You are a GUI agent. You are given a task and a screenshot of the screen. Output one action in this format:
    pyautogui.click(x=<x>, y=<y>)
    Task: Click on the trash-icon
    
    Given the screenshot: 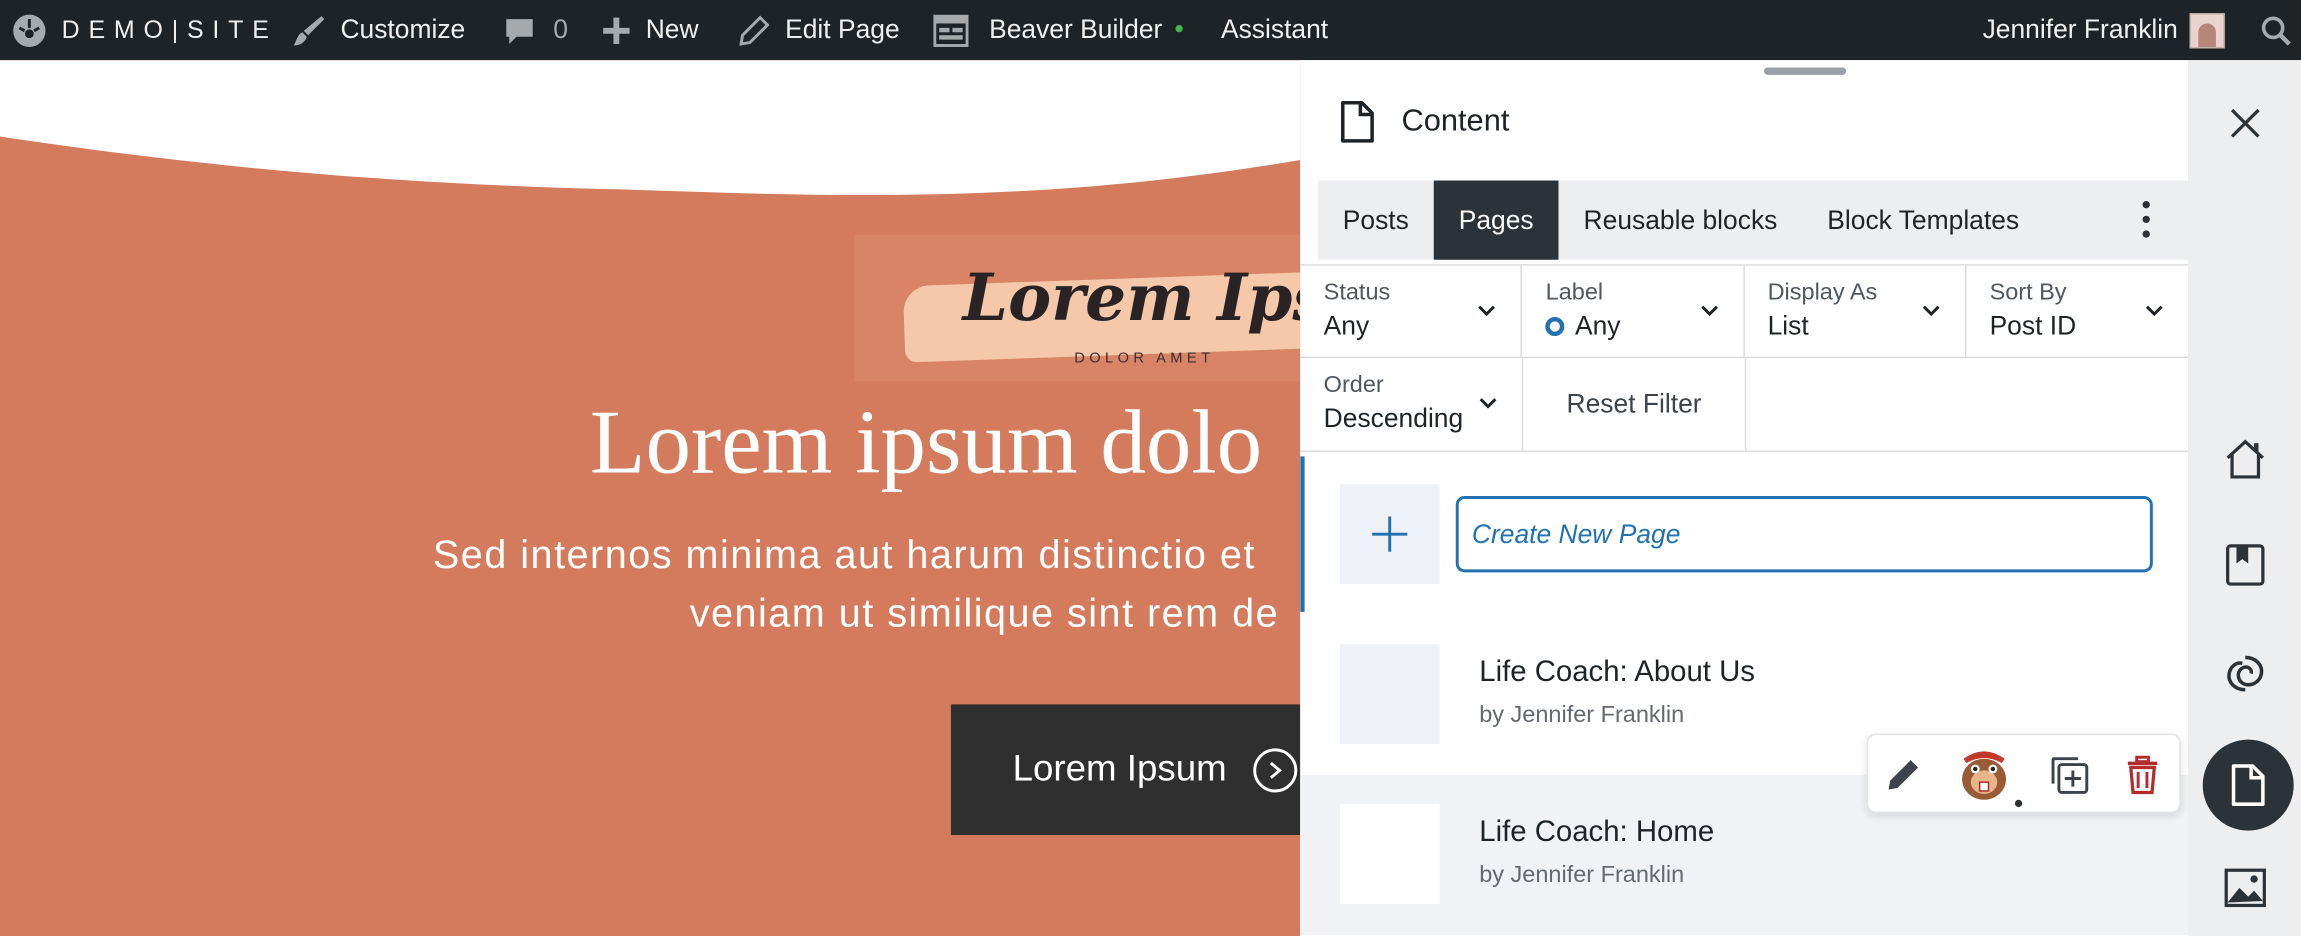 What is the action you would take?
    pyautogui.click(x=2142, y=775)
    